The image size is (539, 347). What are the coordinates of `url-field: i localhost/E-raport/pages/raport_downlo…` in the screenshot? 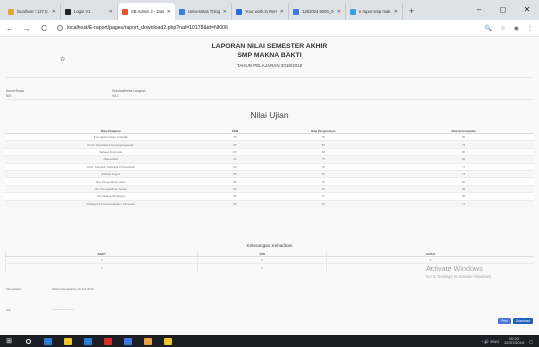 It's located at (266, 28).